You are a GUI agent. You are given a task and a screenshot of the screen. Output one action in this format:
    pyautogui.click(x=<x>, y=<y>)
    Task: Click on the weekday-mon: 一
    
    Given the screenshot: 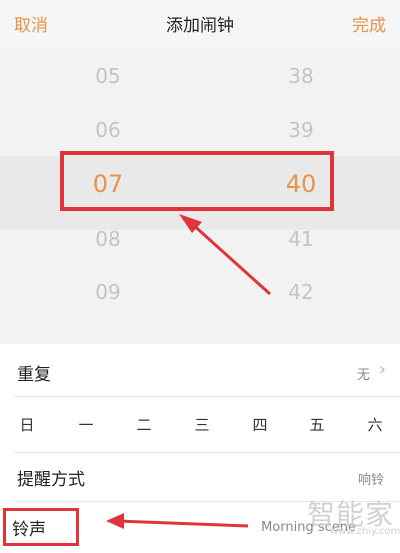 What is the action you would take?
    pyautogui.click(x=86, y=424)
    